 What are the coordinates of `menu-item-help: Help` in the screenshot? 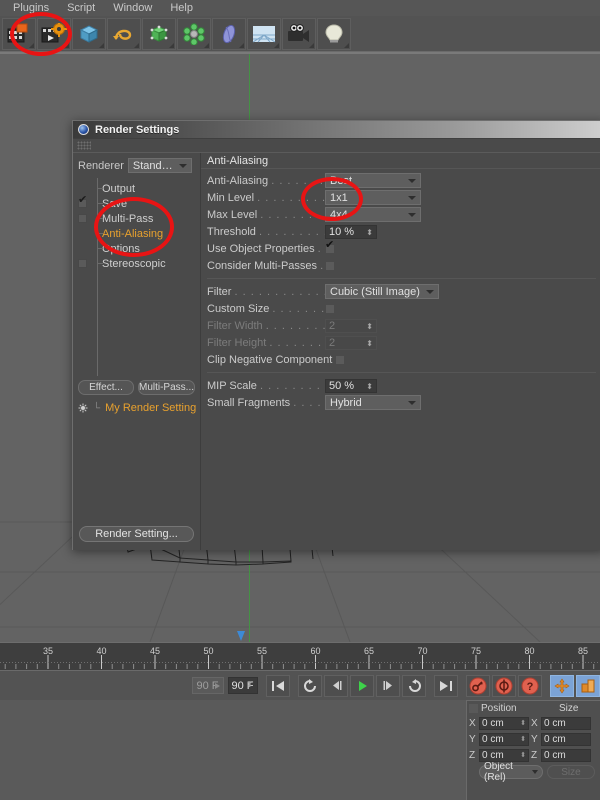 It's located at (181, 8).